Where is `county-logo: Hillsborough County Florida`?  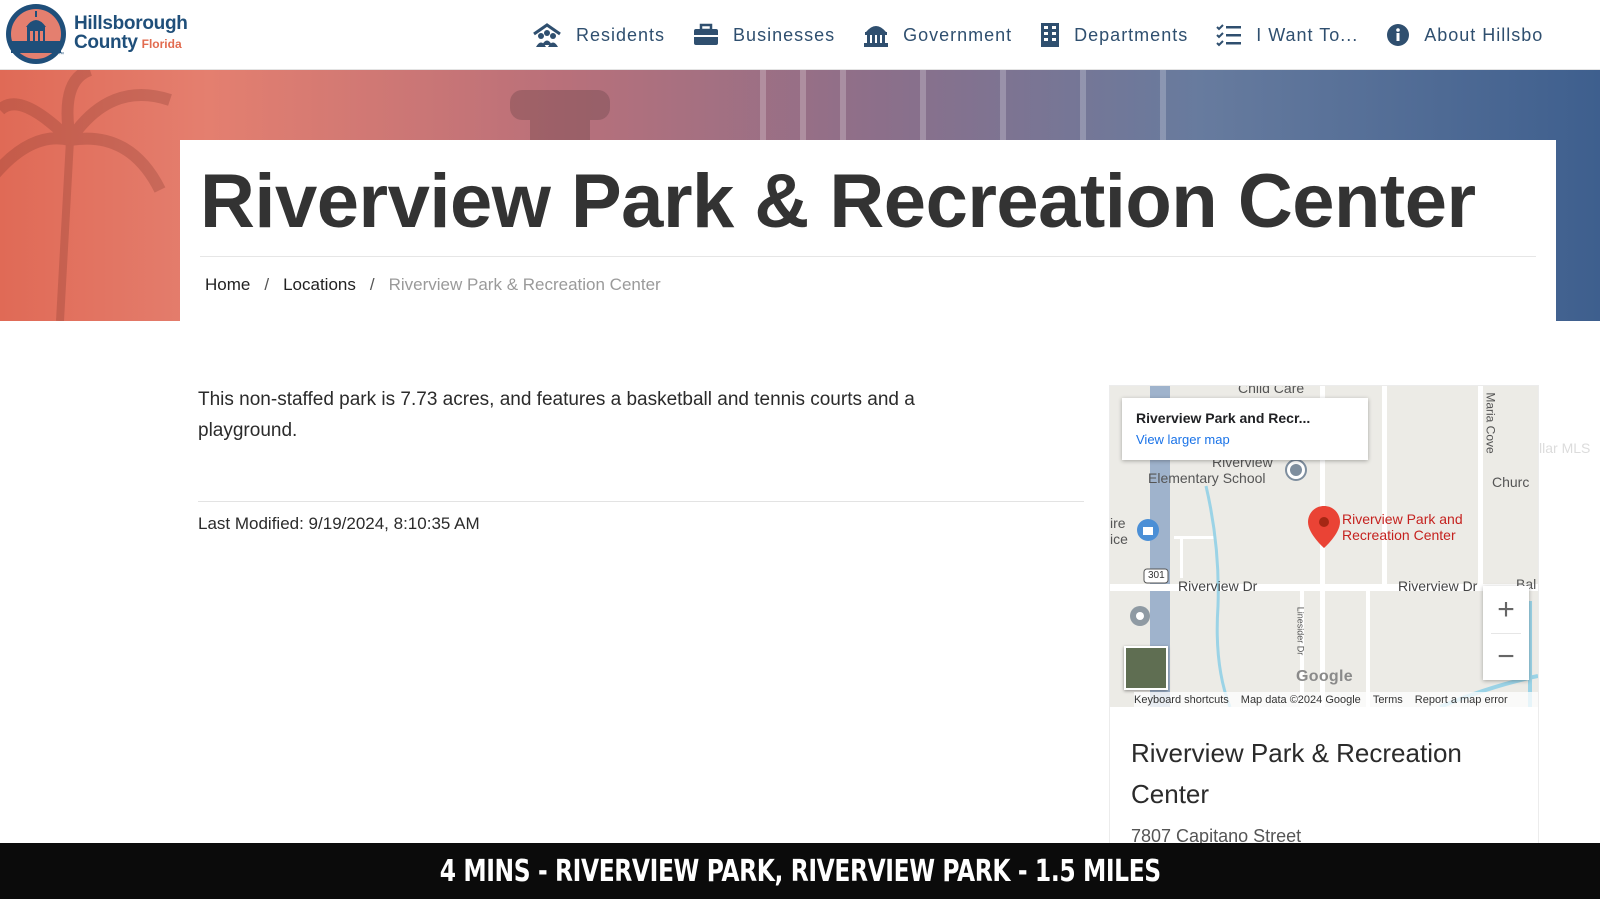 county-logo: Hillsborough County Florida is located at coordinates (106, 34).